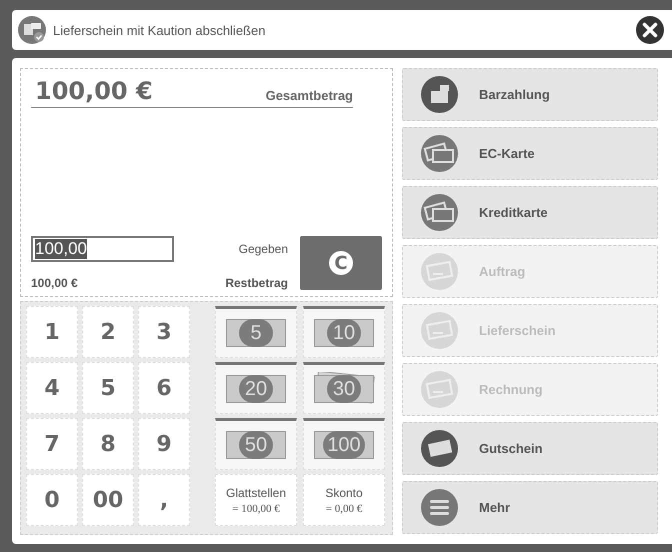 This screenshot has width=672, height=552. Describe the element at coordinates (52, 388) in the screenshot. I see `keypad-key: 4` at that location.